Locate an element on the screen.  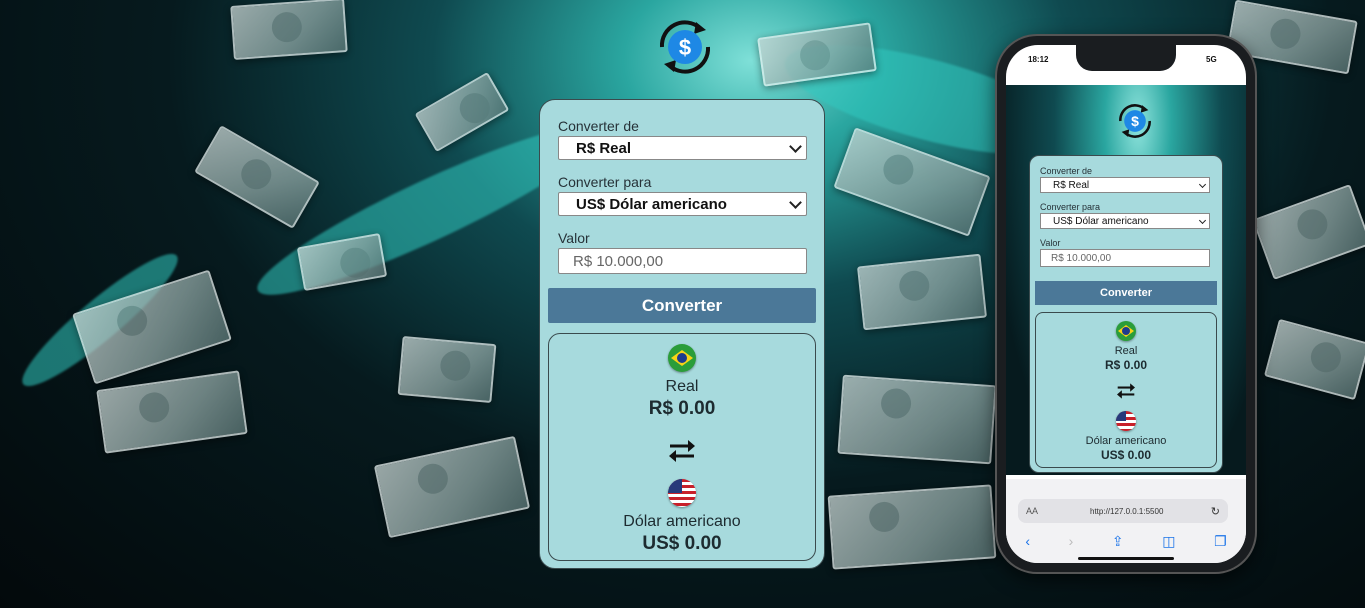
phone-notch is located at coordinates (1126, 58).